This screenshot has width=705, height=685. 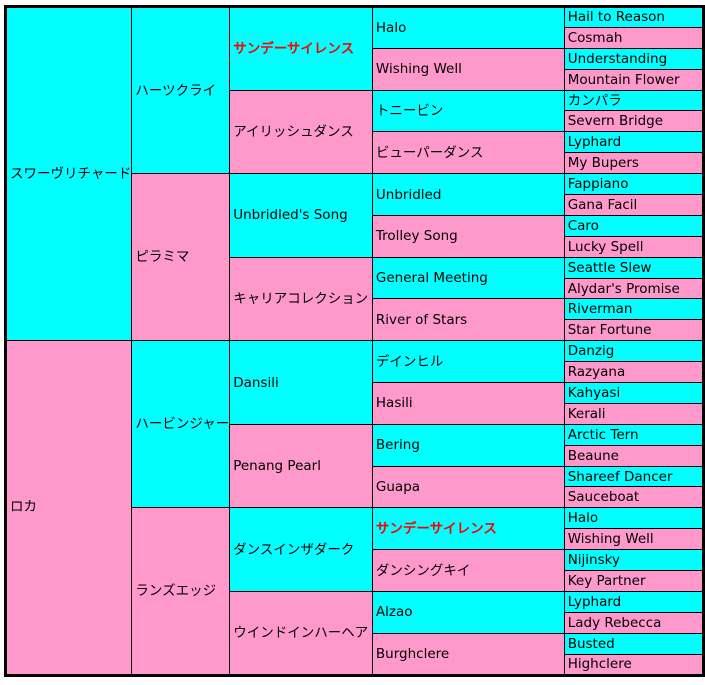 I want to click on ancestor-cell-gen5-dam: Lucky Spell, so click(x=634, y=246).